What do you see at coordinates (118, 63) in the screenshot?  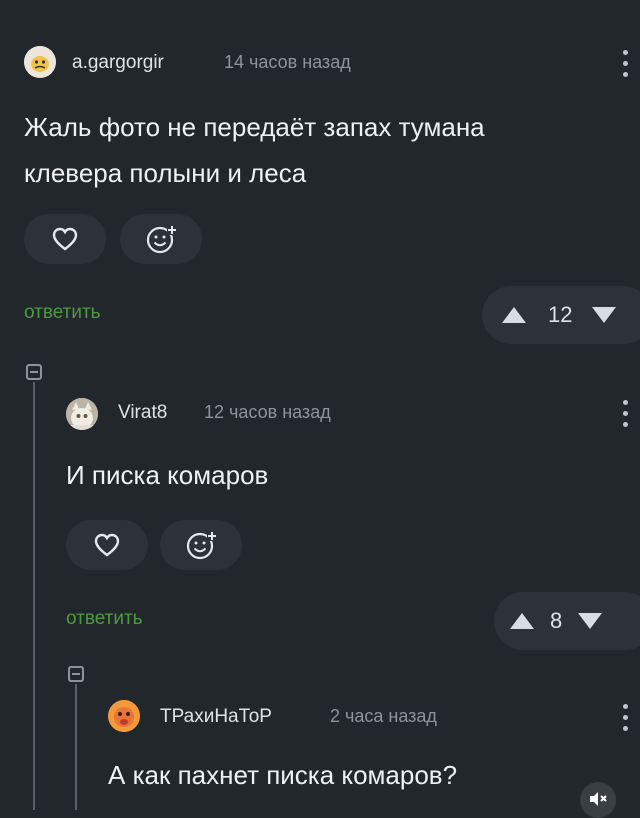 I see `username: a.gargorgir` at bounding box center [118, 63].